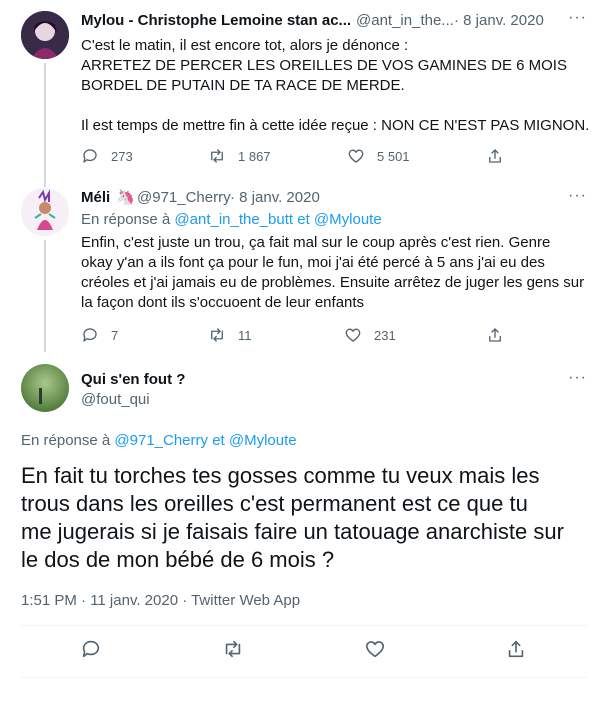 The image size is (609, 702). What do you see at coordinates (254, 156) in the screenshot?
I see `retweet-count: 1 867` at bounding box center [254, 156].